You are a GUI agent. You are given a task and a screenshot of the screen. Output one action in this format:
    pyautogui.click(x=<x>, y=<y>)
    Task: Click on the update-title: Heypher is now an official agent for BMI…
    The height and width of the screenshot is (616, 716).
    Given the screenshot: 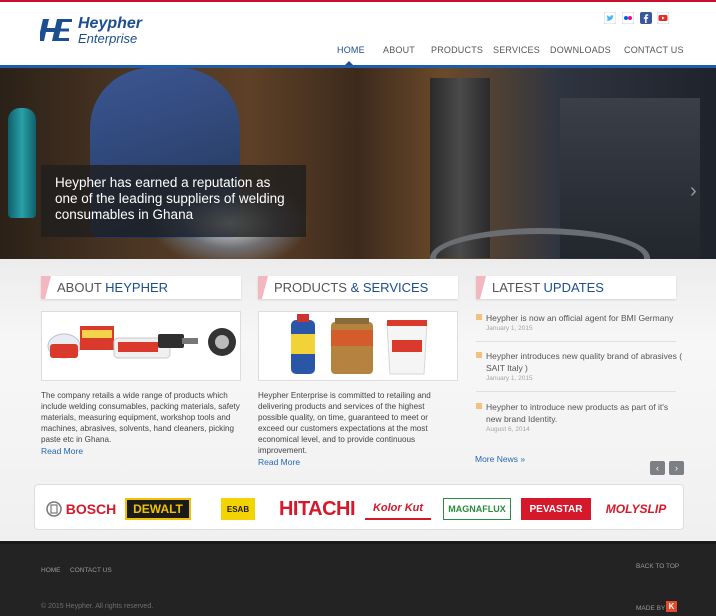 What is the action you would take?
    pyautogui.click(x=585, y=318)
    